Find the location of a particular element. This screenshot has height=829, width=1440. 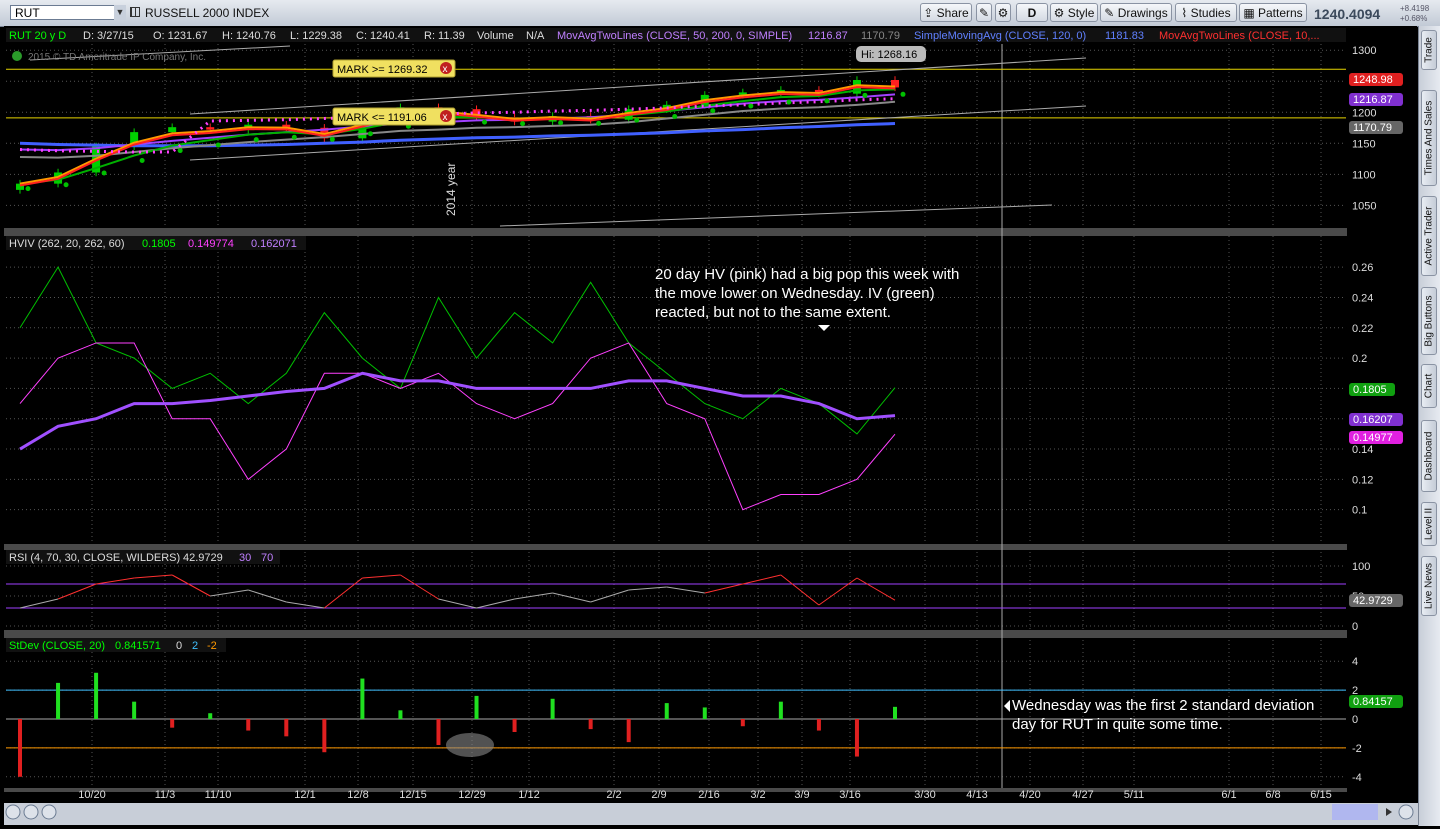

header-volume: Volume is located at coordinates (495, 36).